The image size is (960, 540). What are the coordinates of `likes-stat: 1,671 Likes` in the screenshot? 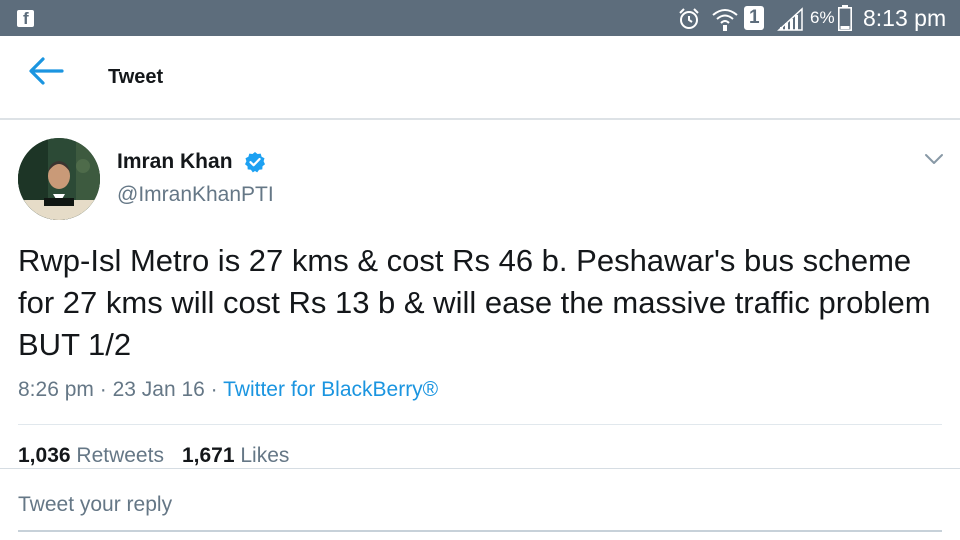 It's located at (235, 455).